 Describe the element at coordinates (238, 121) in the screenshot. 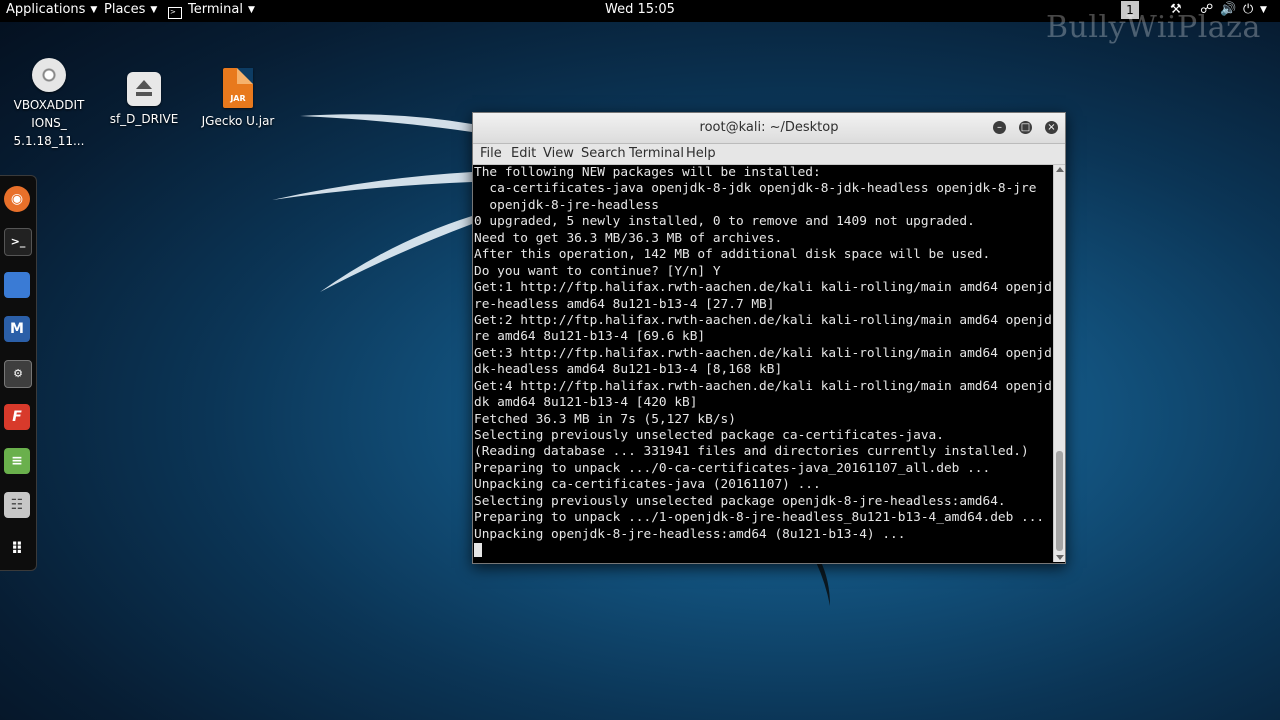

I see `desktop-icon-label: JGecko U.jar` at that location.